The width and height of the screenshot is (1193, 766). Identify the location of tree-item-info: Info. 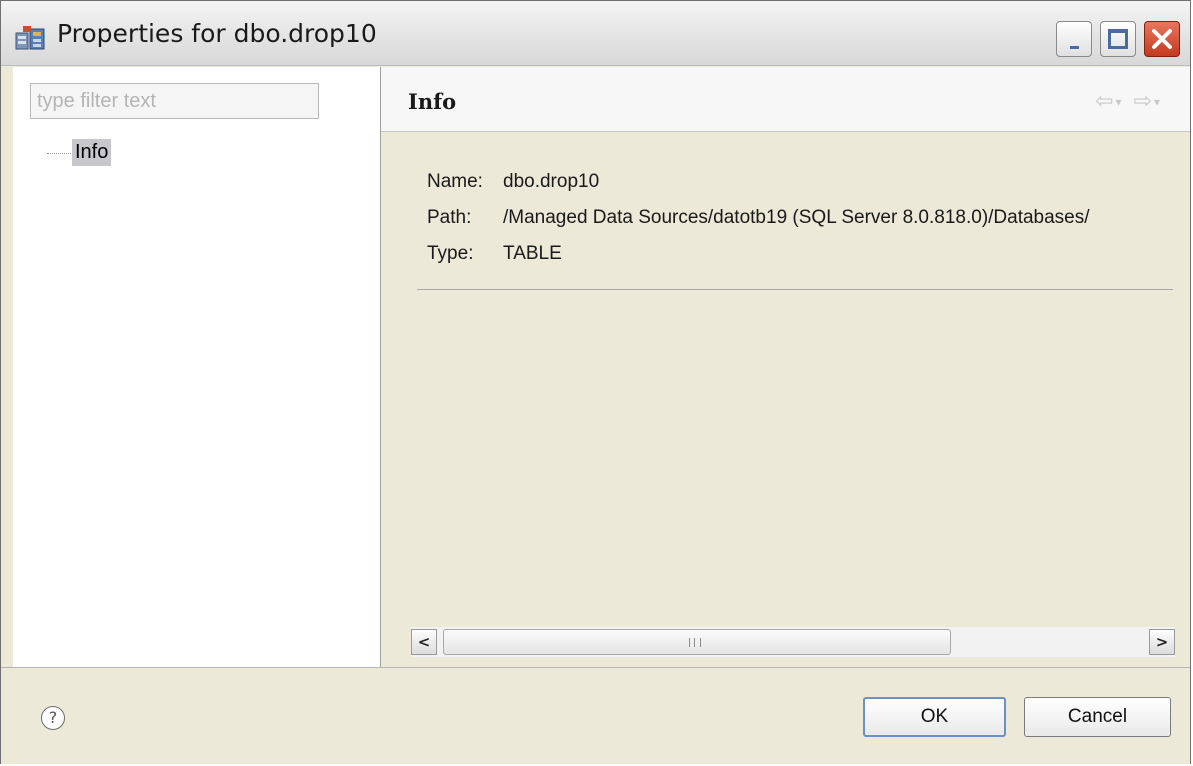
(92, 152).